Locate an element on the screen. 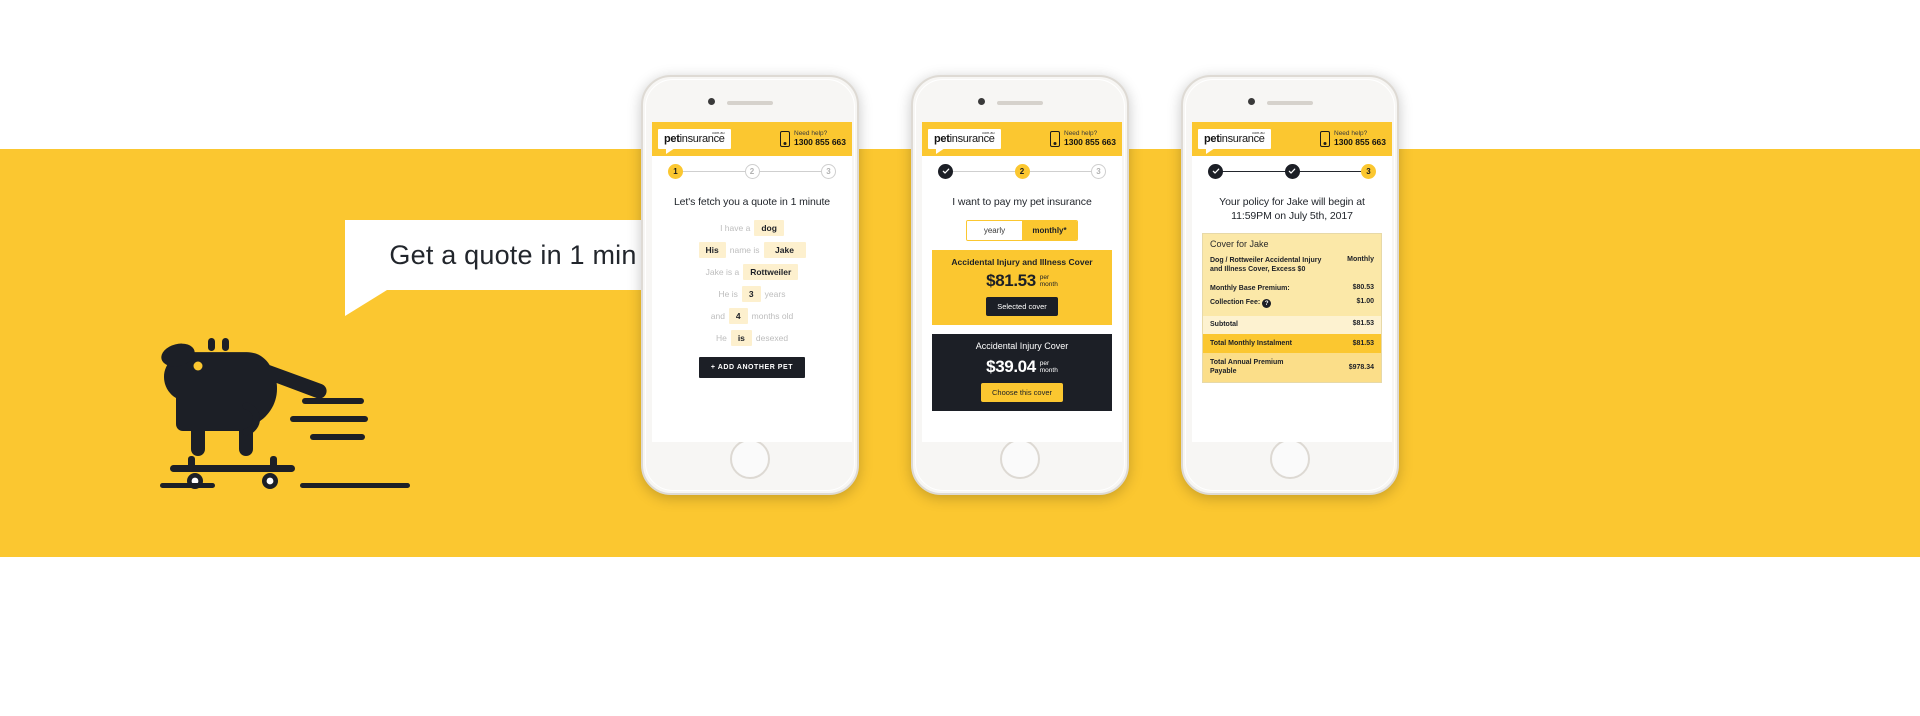 This screenshot has height=716, width=1920. form-row-breed: Jake is a Rottweiler is located at coordinates (752, 271).